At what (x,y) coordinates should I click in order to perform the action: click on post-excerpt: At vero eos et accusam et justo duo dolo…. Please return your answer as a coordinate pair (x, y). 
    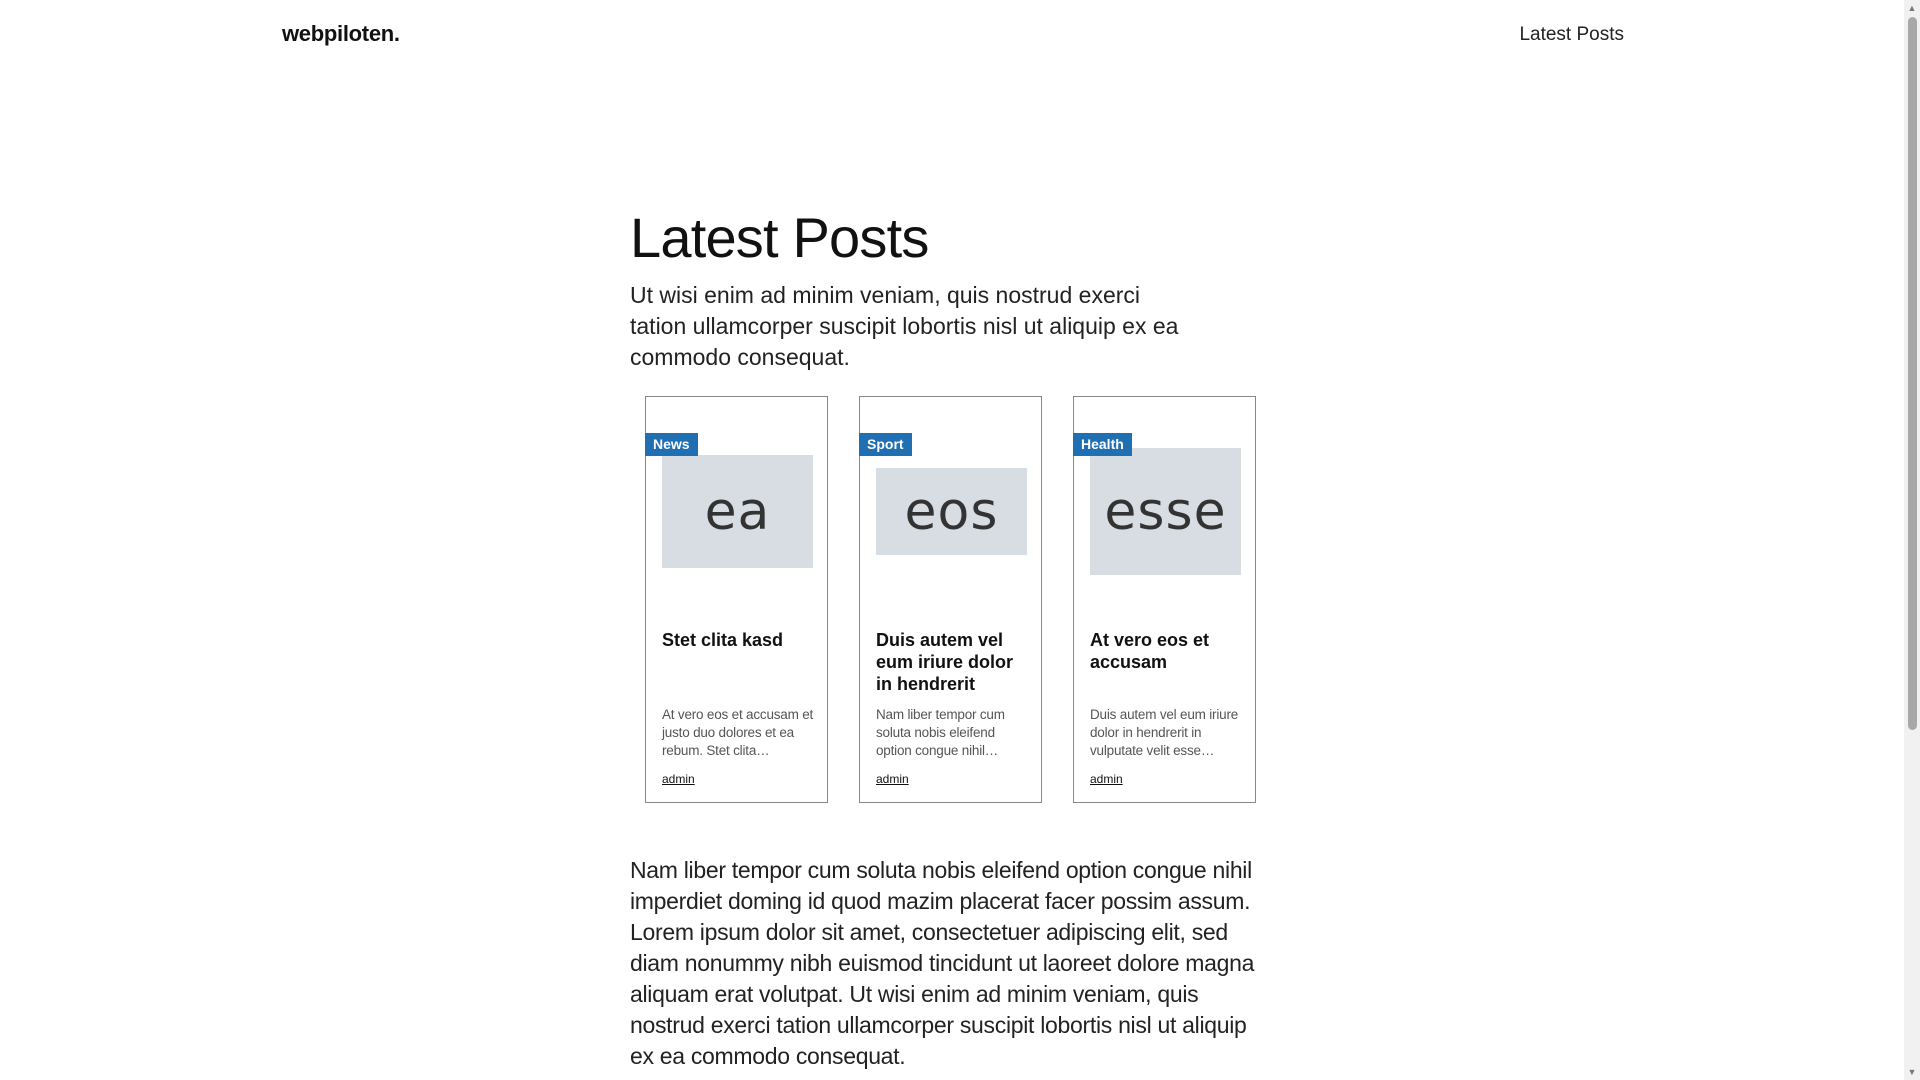
    Looking at the image, I should click on (738, 732).